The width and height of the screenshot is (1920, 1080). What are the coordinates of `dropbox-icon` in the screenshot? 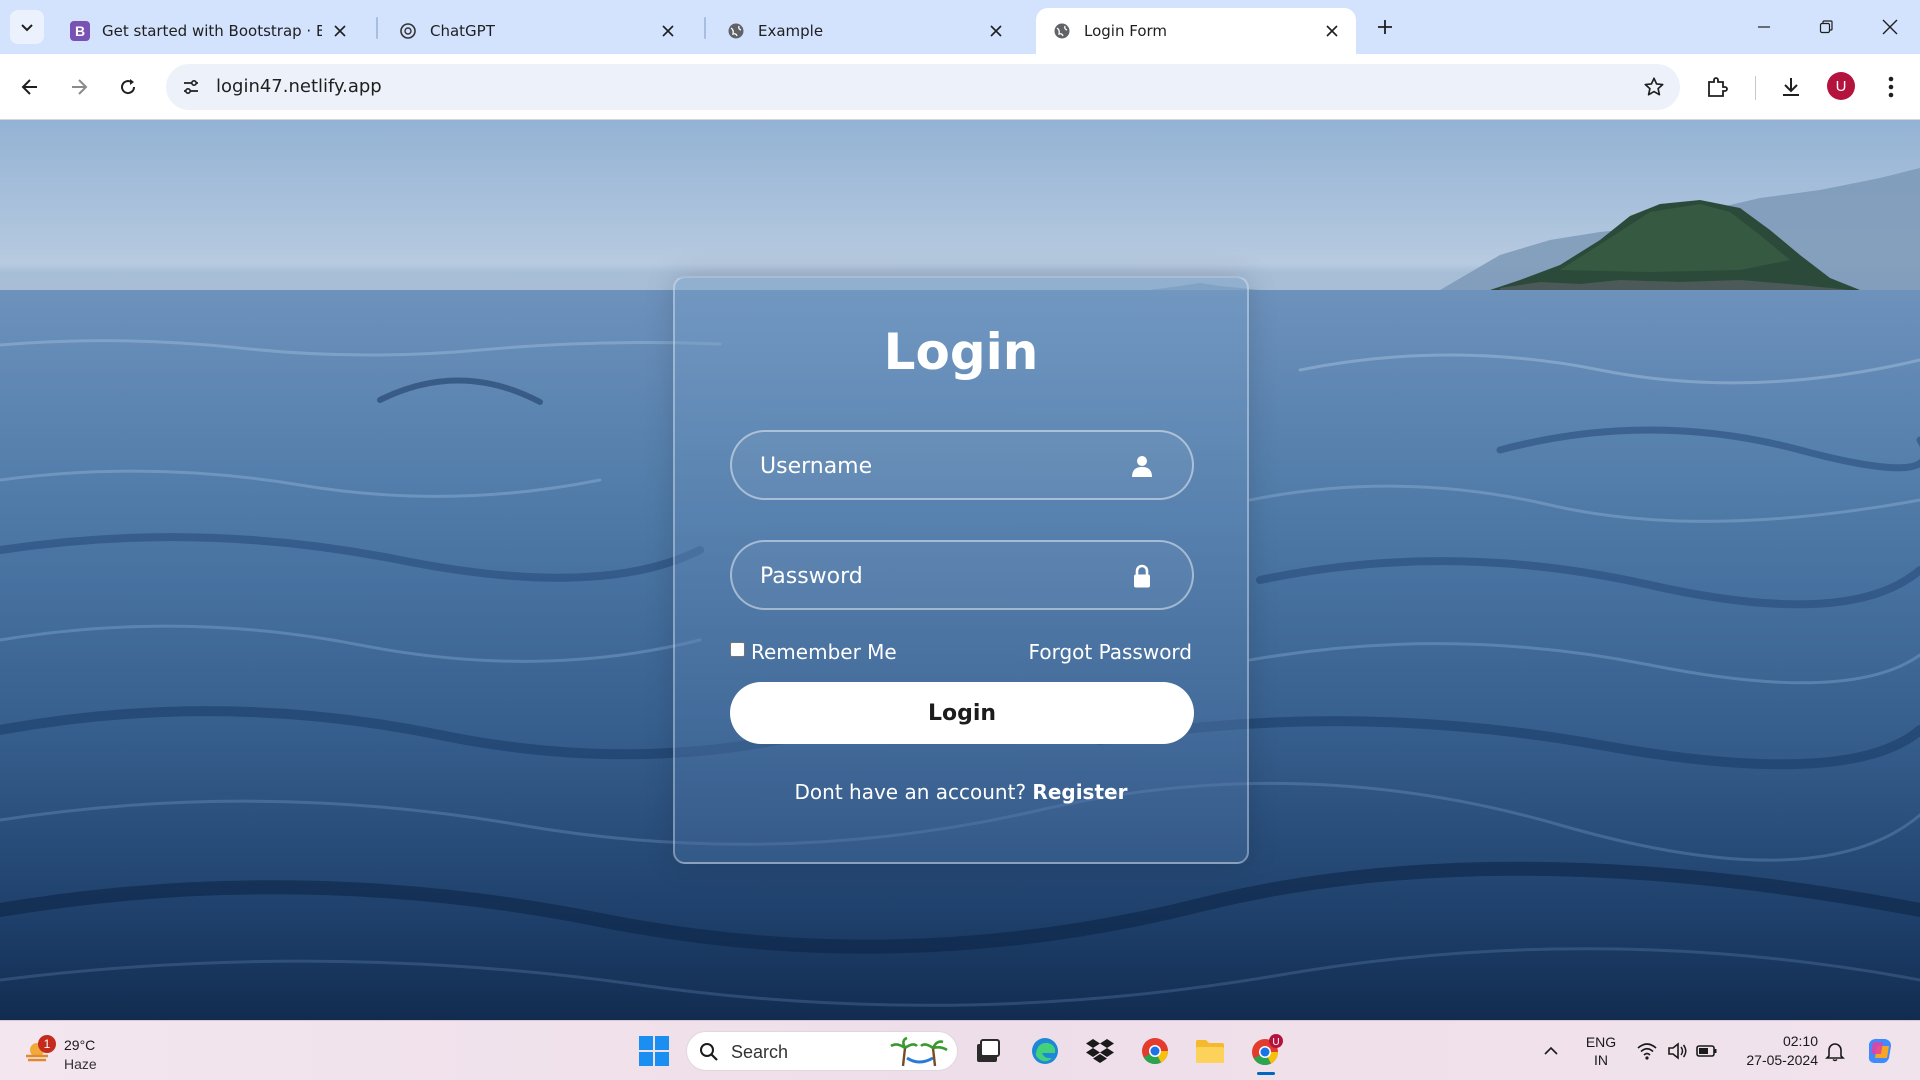 It's located at (1100, 1051).